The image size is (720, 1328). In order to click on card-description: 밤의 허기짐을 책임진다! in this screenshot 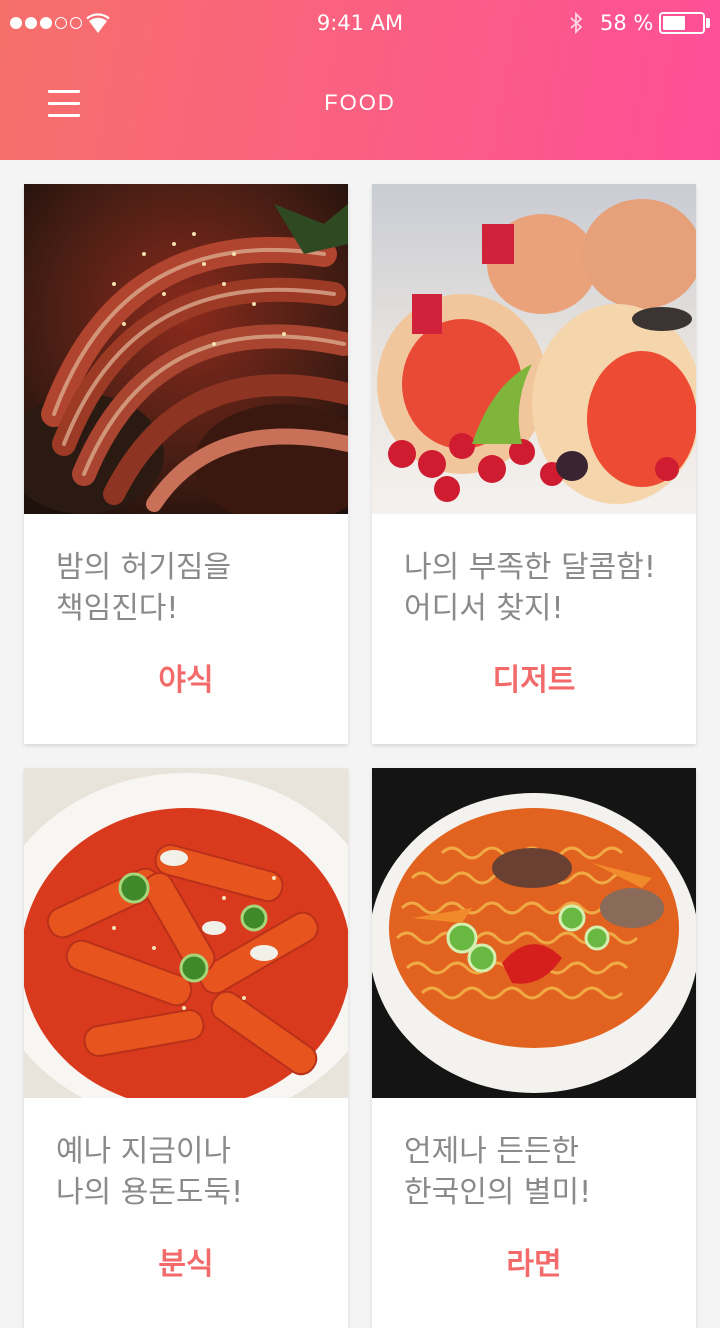, I will do `click(144, 588)`.